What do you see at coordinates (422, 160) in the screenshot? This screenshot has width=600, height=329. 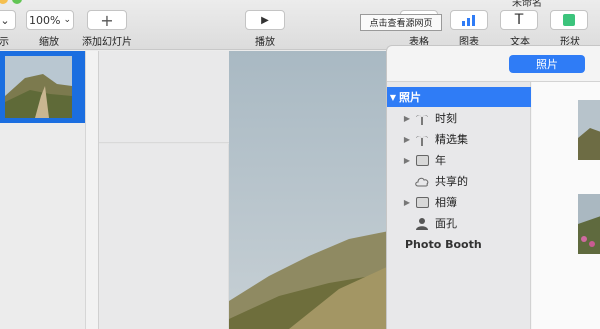 I see `stack-icon` at bounding box center [422, 160].